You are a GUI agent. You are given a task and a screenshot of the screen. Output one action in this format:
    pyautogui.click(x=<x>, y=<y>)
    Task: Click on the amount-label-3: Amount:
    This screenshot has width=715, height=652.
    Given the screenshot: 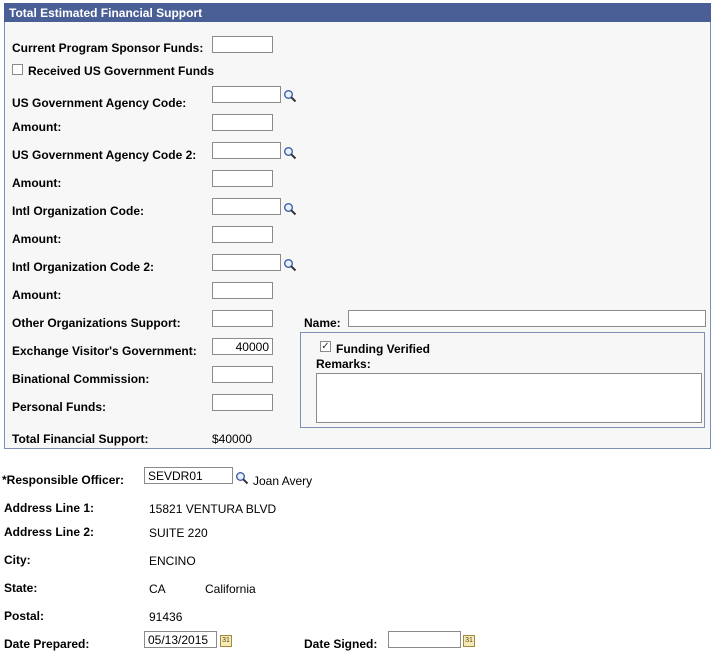 What is the action you would take?
    pyautogui.click(x=37, y=239)
    